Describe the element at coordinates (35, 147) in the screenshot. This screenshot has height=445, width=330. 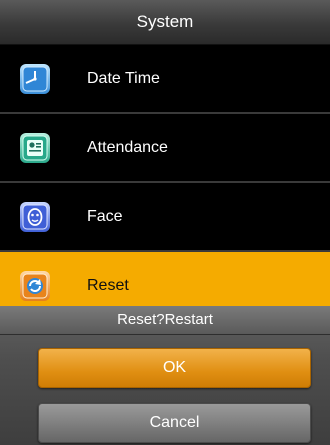
I see `attendance-icon` at that location.